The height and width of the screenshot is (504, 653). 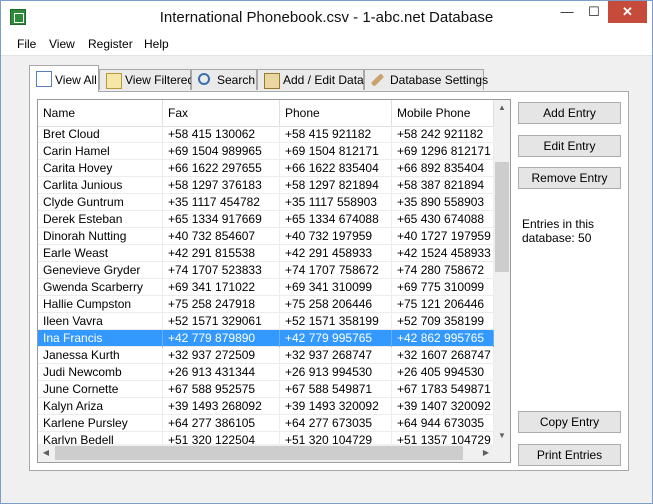 What do you see at coordinates (567, 12) in the screenshot?
I see `minimize-button: —` at bounding box center [567, 12].